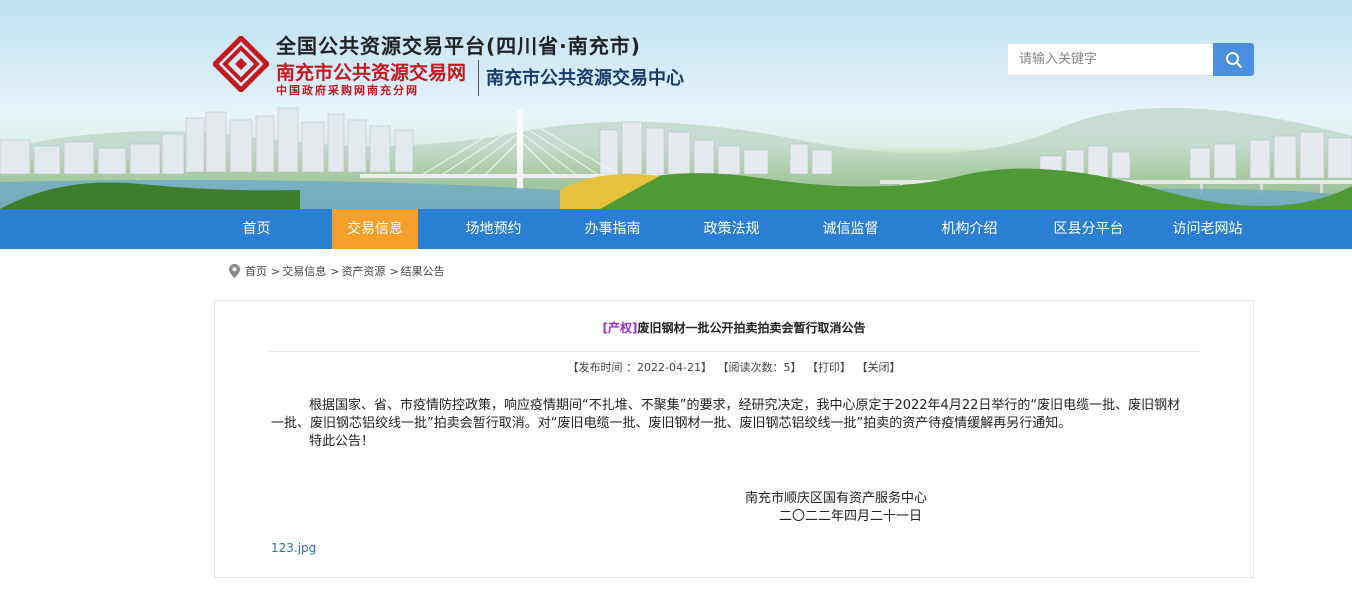 This screenshot has width=1352, height=590. What do you see at coordinates (751, 328) in the screenshot?
I see `article-title-text: 废旧钢材一批公开拍卖拍卖会暂行取消公告` at bounding box center [751, 328].